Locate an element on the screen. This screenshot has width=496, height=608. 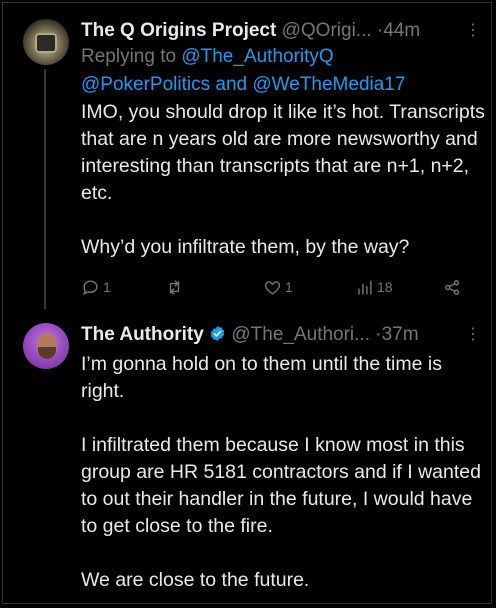
retweet-icon is located at coordinates (174, 287).